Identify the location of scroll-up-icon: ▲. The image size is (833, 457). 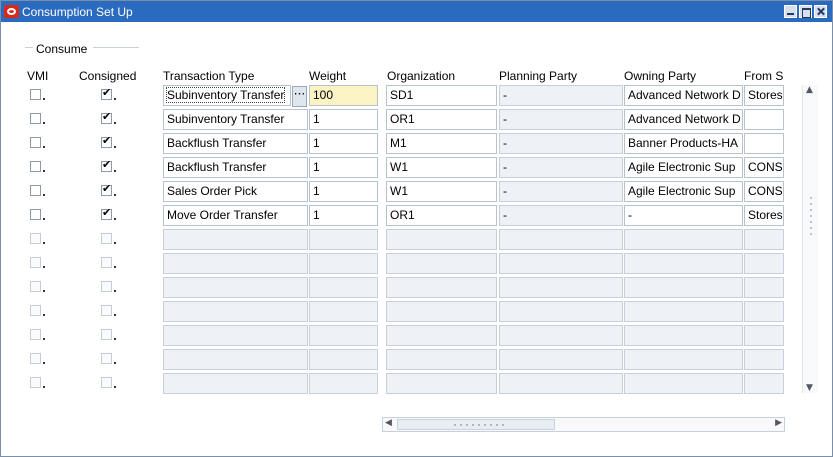
(809, 90).